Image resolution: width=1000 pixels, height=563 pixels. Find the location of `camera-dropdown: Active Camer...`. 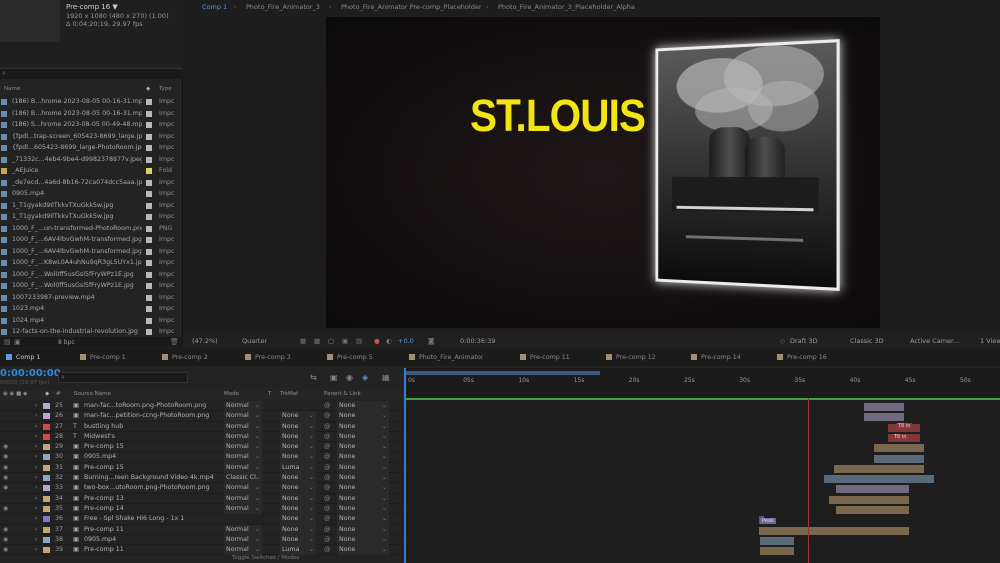

camera-dropdown: Active Camer... is located at coordinates (934, 341).